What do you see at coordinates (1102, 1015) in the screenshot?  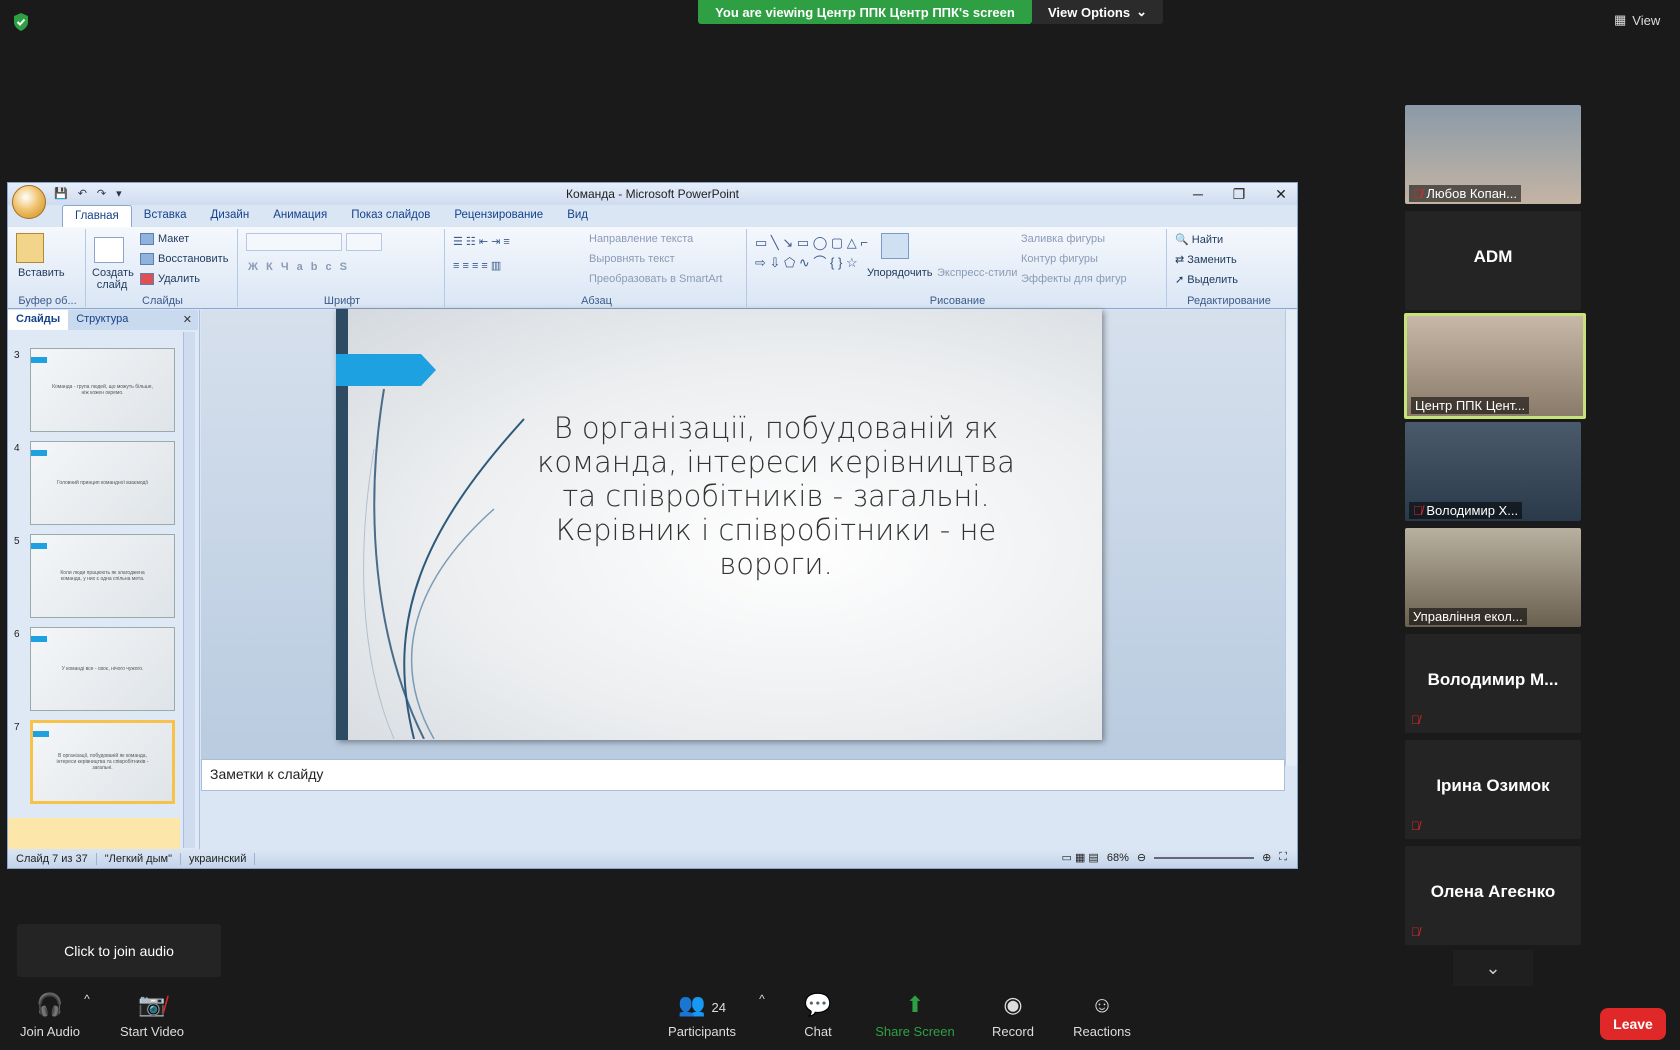 I see `reactions-button: ☺ Reactions` at bounding box center [1102, 1015].